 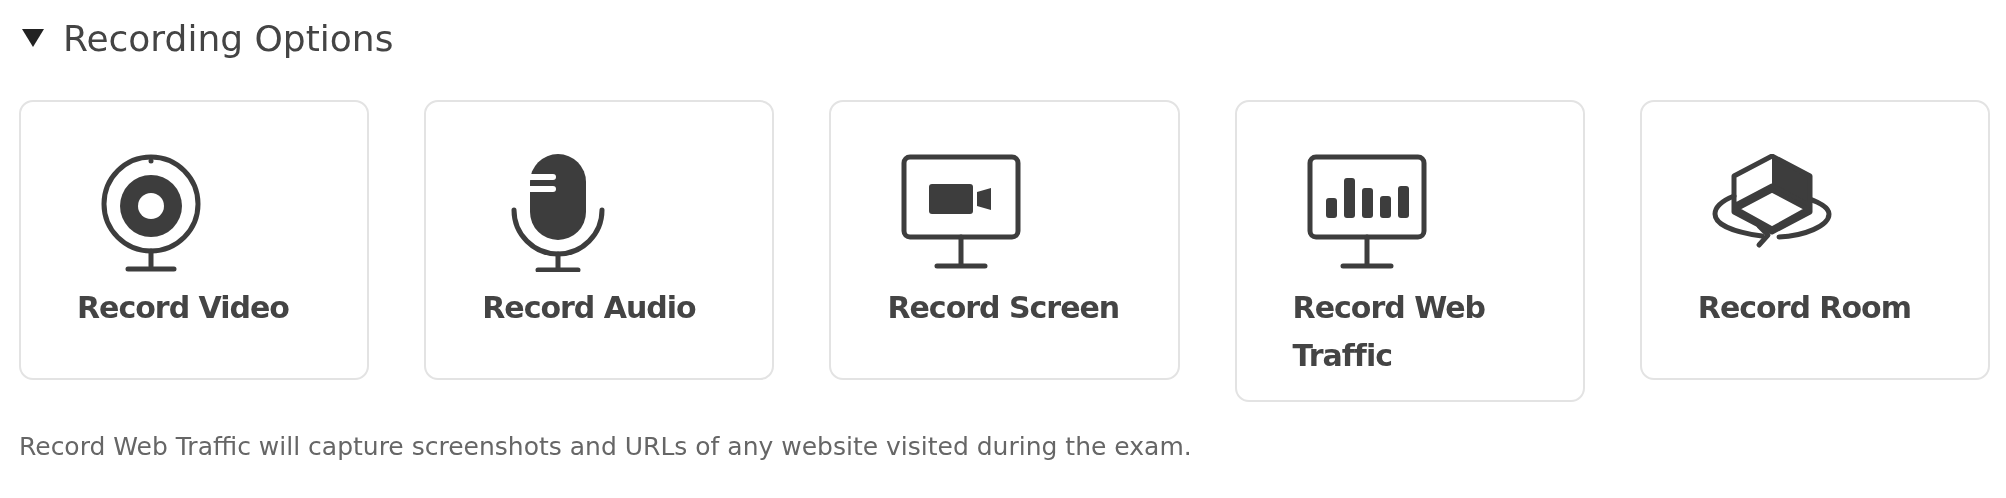 I want to click on option-card: Record Video, so click(x=194, y=240).